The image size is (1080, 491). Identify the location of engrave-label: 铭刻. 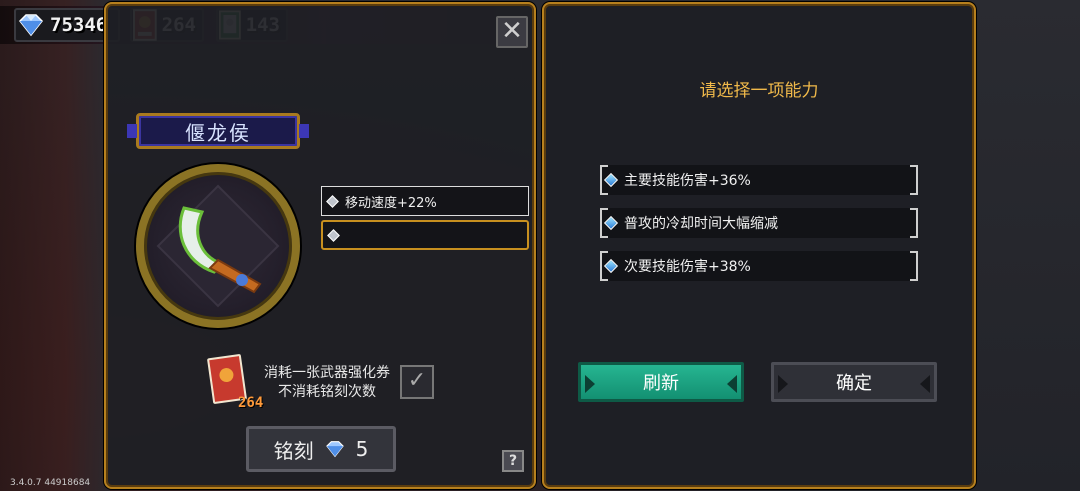
(293, 450).